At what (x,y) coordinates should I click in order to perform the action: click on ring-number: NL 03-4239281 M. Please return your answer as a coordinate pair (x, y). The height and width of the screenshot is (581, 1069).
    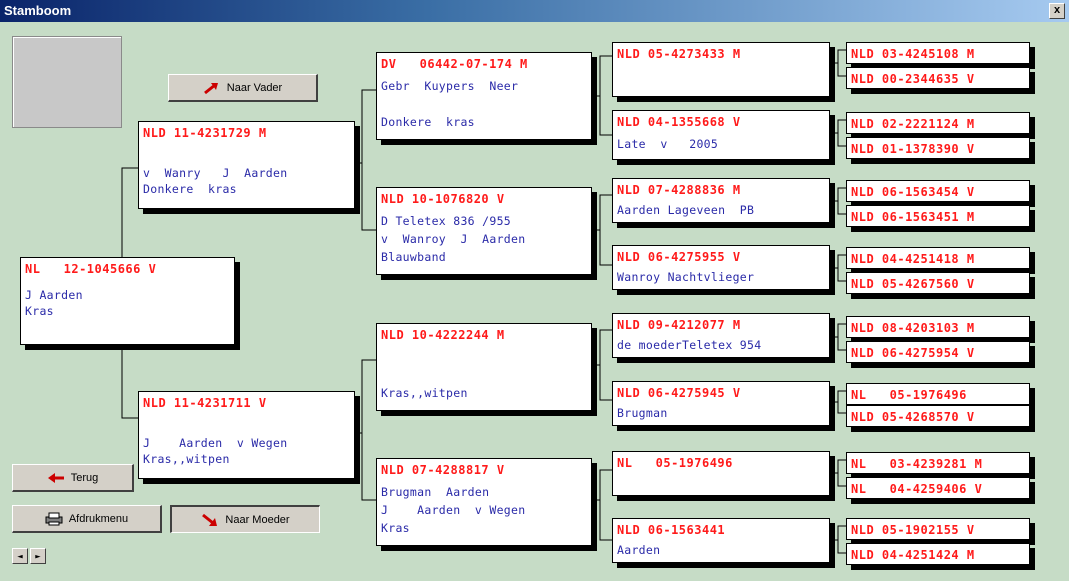
    Looking at the image, I should click on (917, 464).